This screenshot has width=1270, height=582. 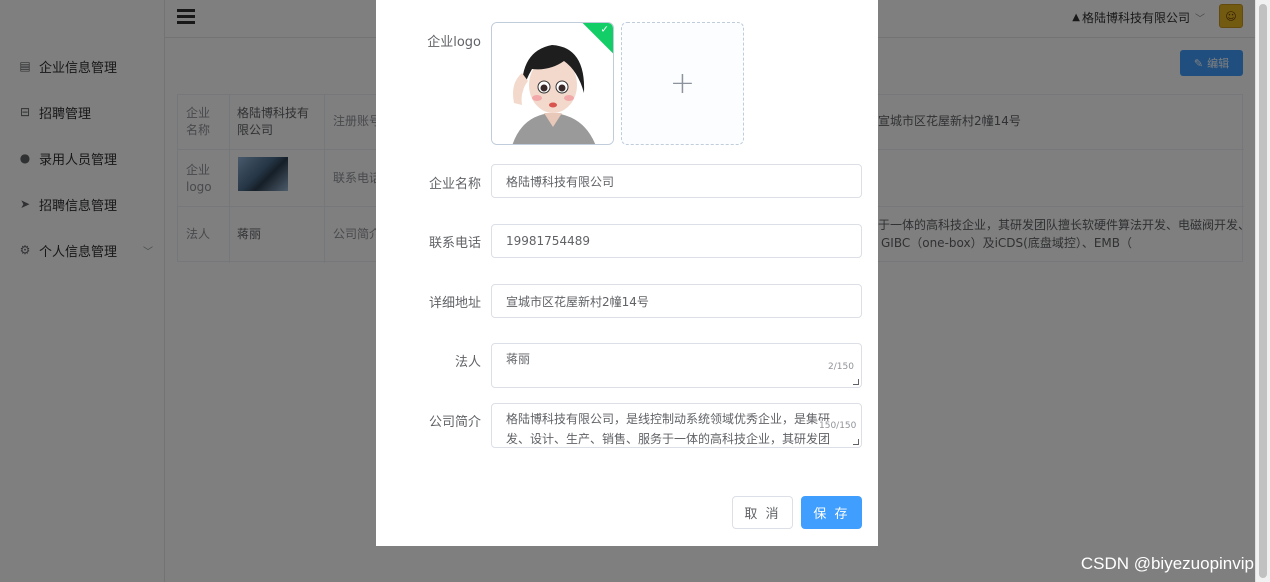 I want to click on company-name-input: 格陆博科技有限公司, so click(x=676, y=181).